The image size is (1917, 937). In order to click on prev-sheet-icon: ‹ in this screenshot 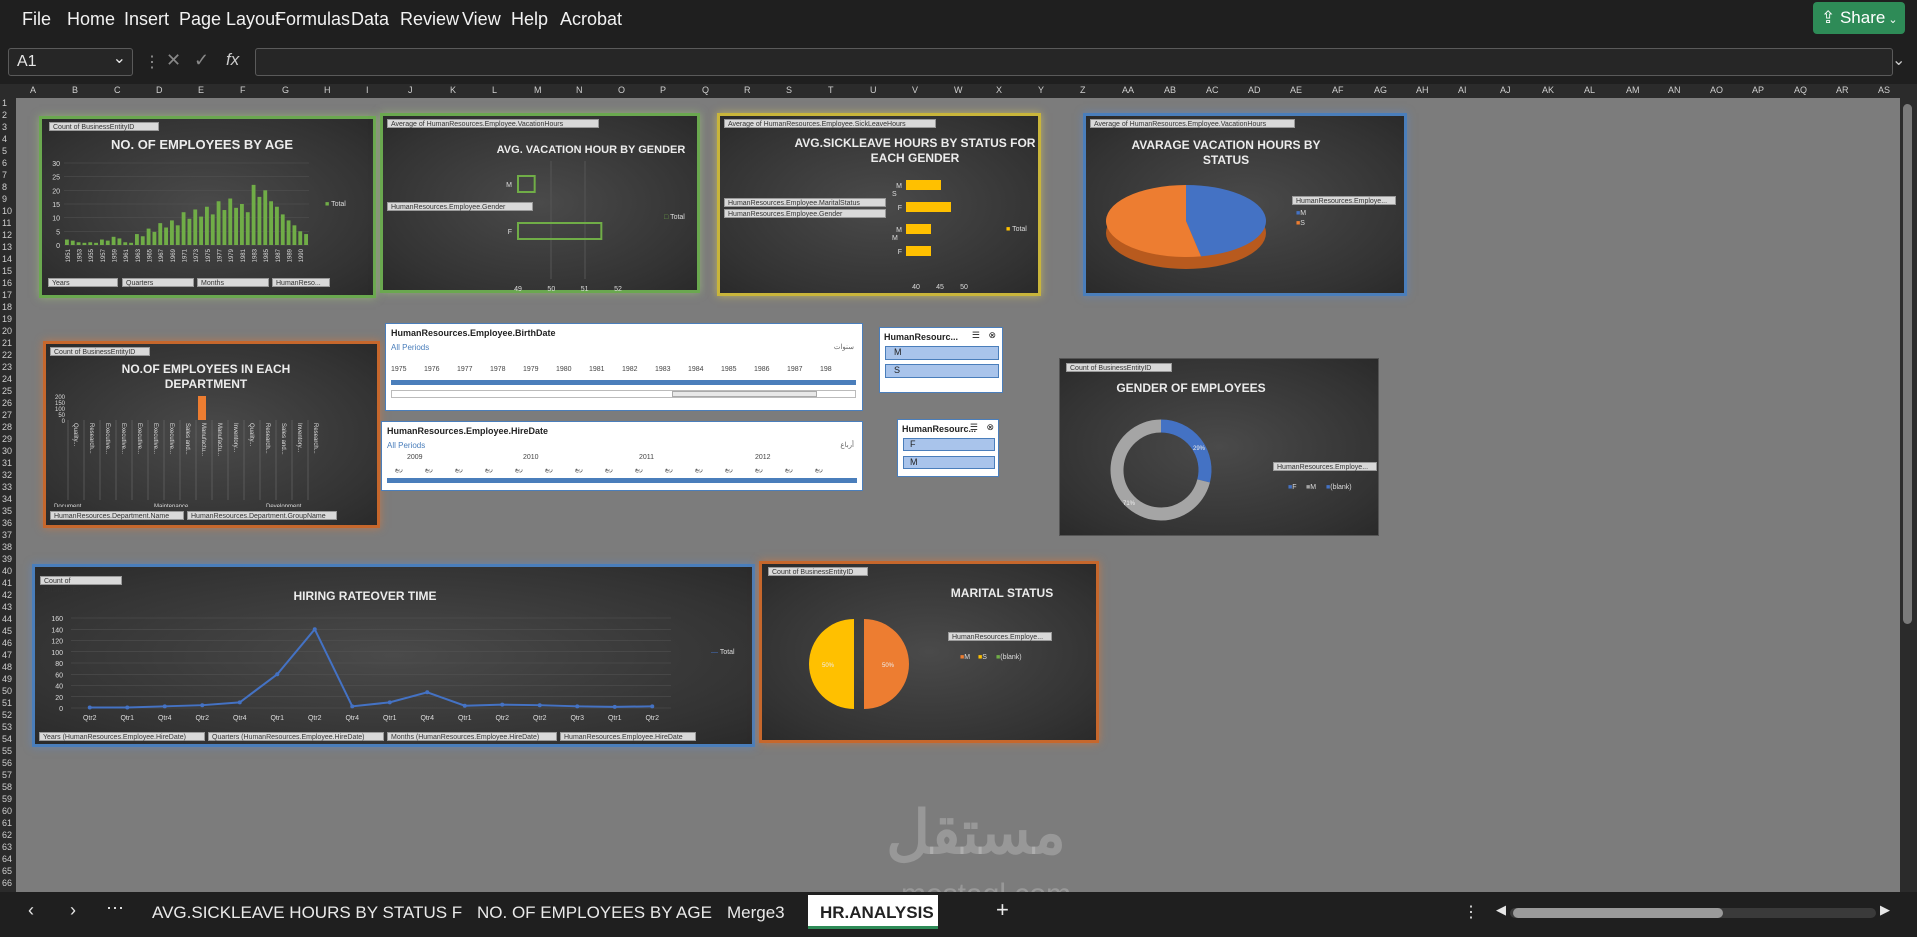, I will do `click(31, 910)`.